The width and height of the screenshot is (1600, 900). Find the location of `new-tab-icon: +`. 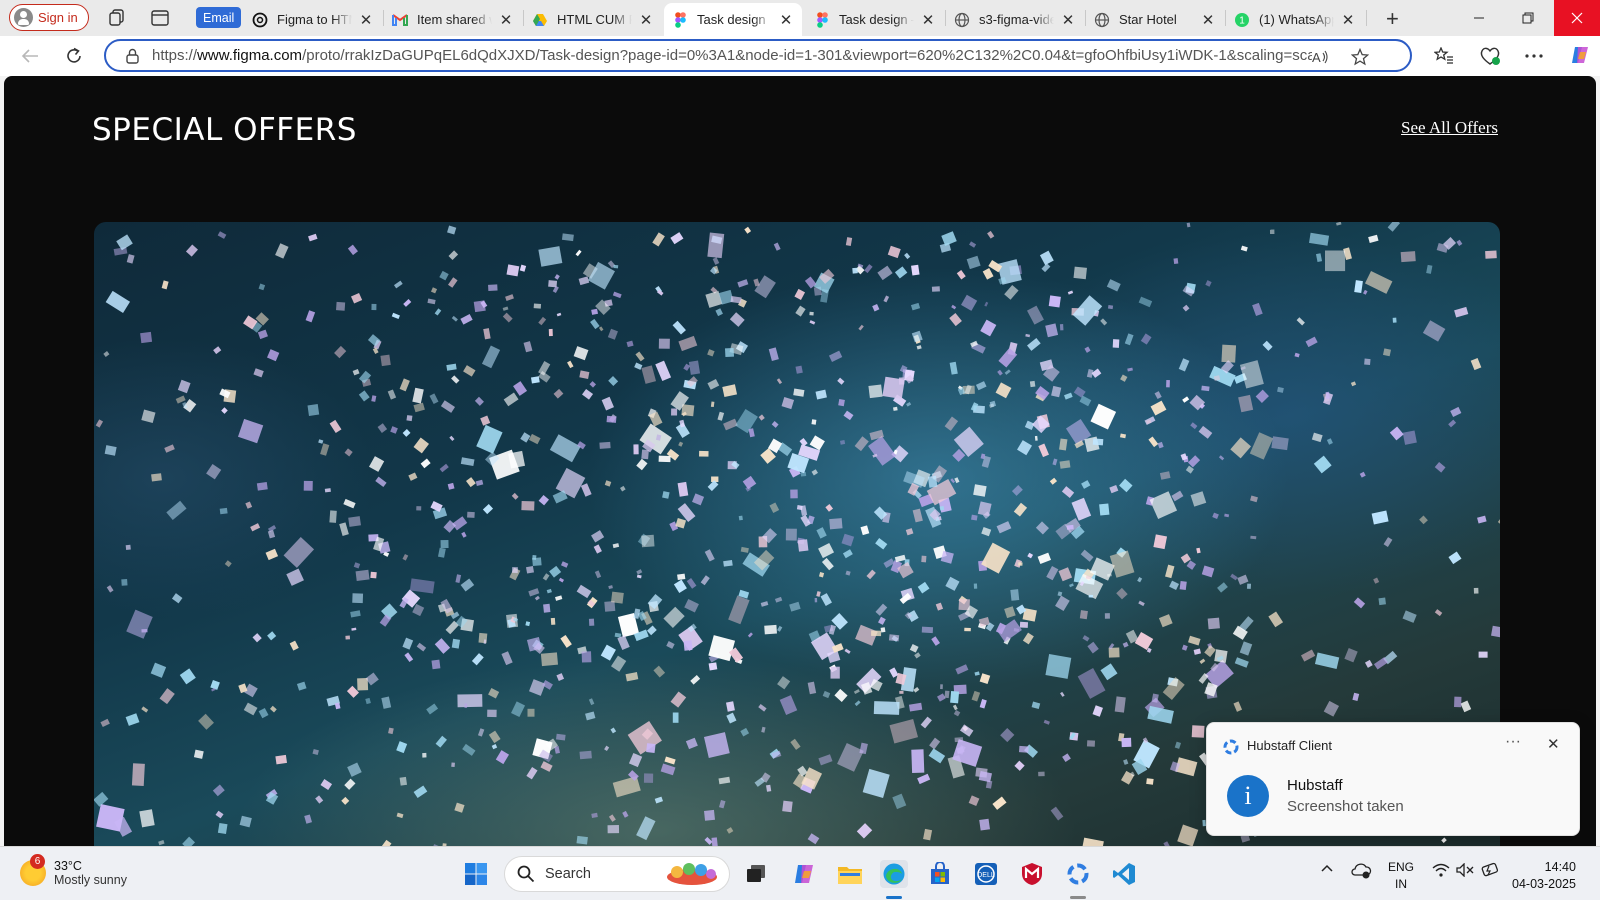

new-tab-icon: + is located at coordinates (1392, 19).